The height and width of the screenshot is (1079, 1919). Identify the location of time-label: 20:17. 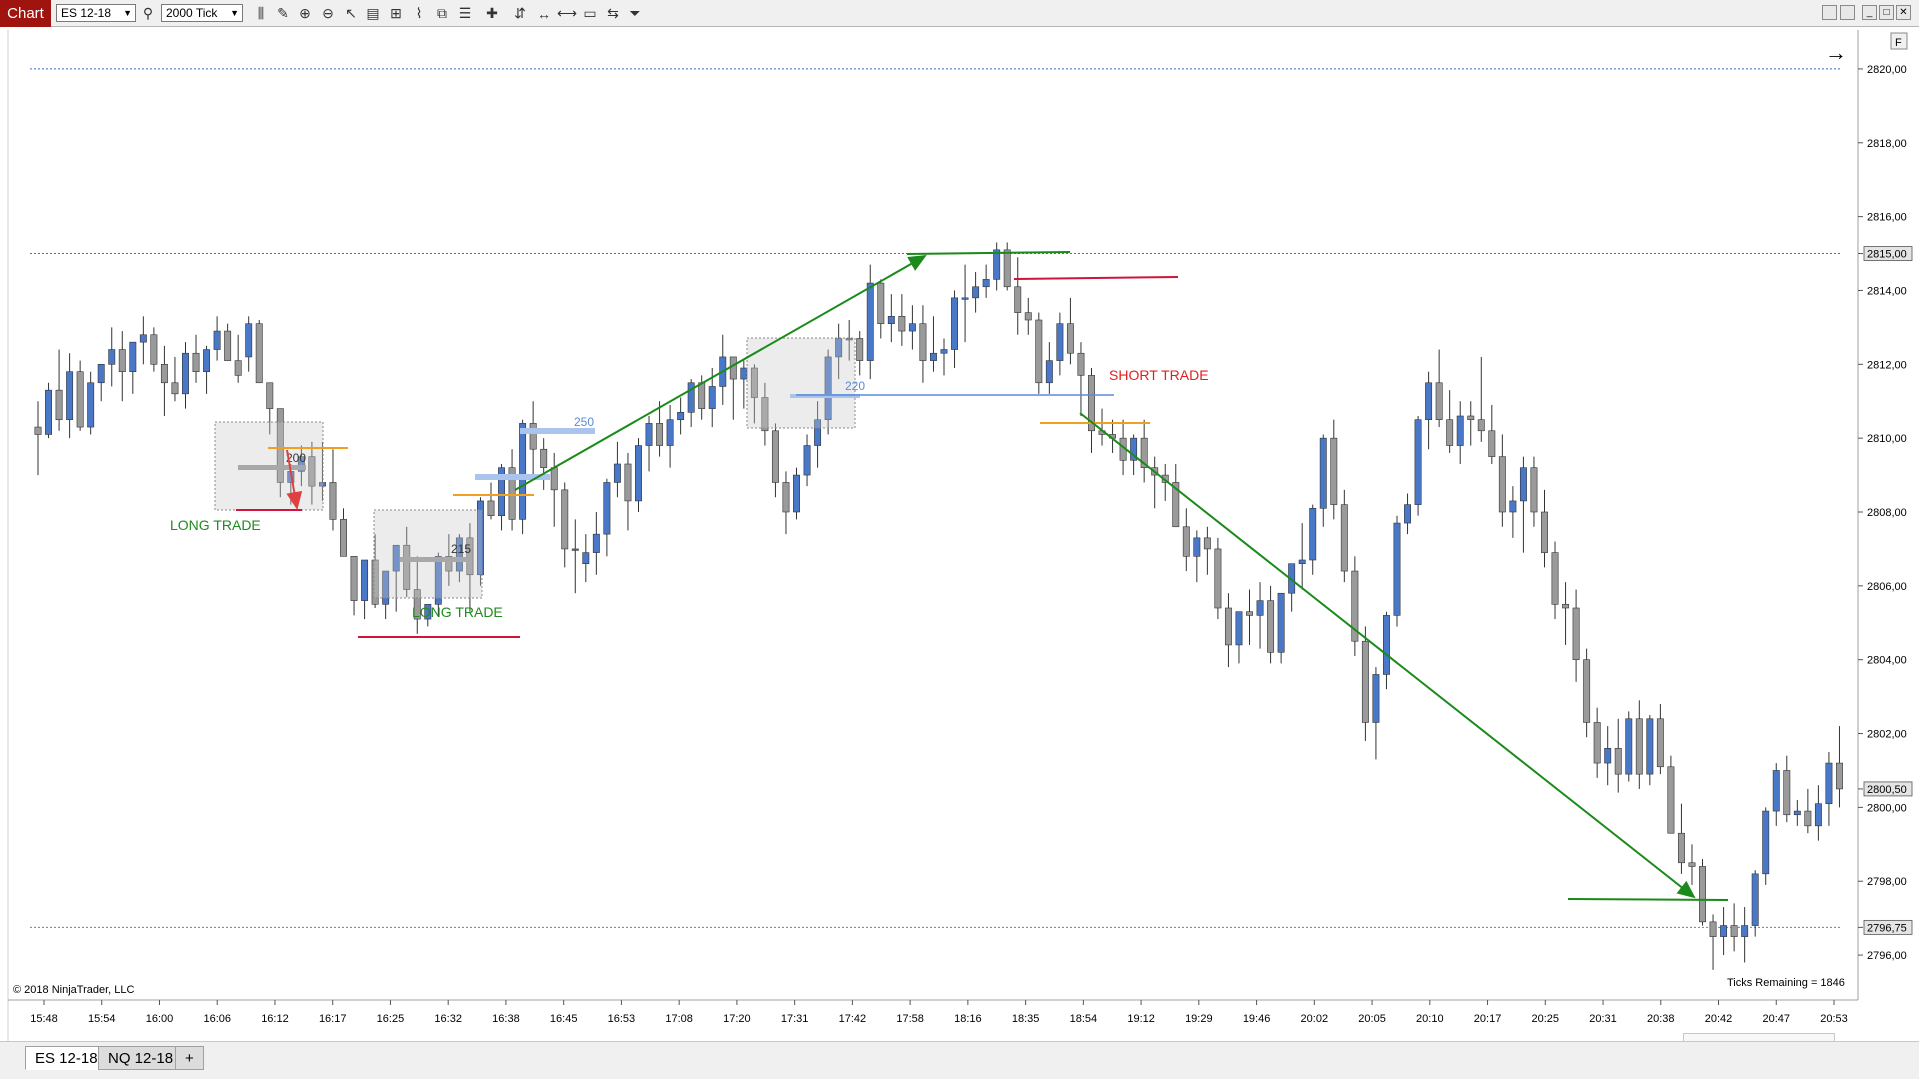
(1488, 1019).